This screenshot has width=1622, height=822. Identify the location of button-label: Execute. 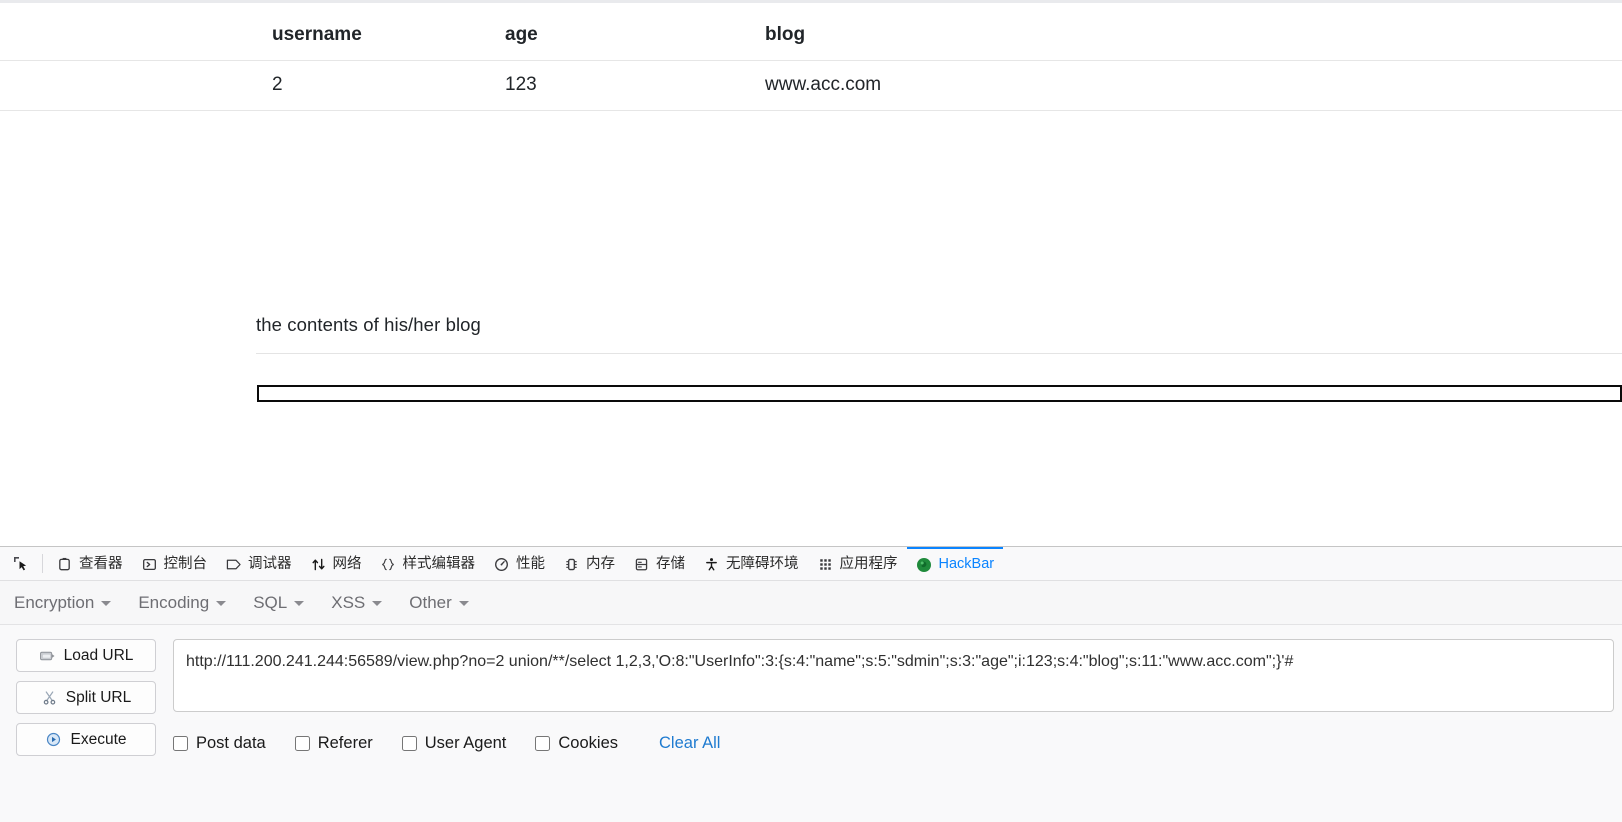
(98, 739).